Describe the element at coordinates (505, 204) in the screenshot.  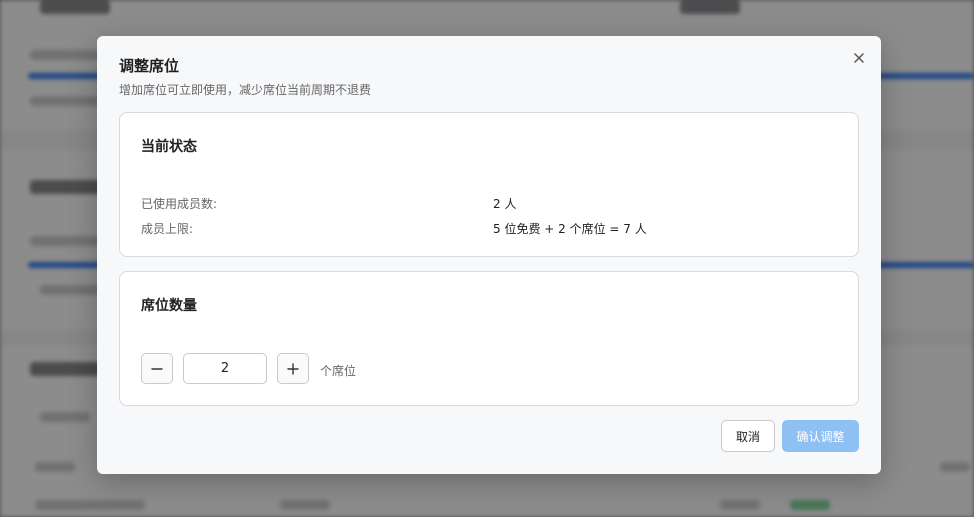
I see `used-members-value: 2 人` at that location.